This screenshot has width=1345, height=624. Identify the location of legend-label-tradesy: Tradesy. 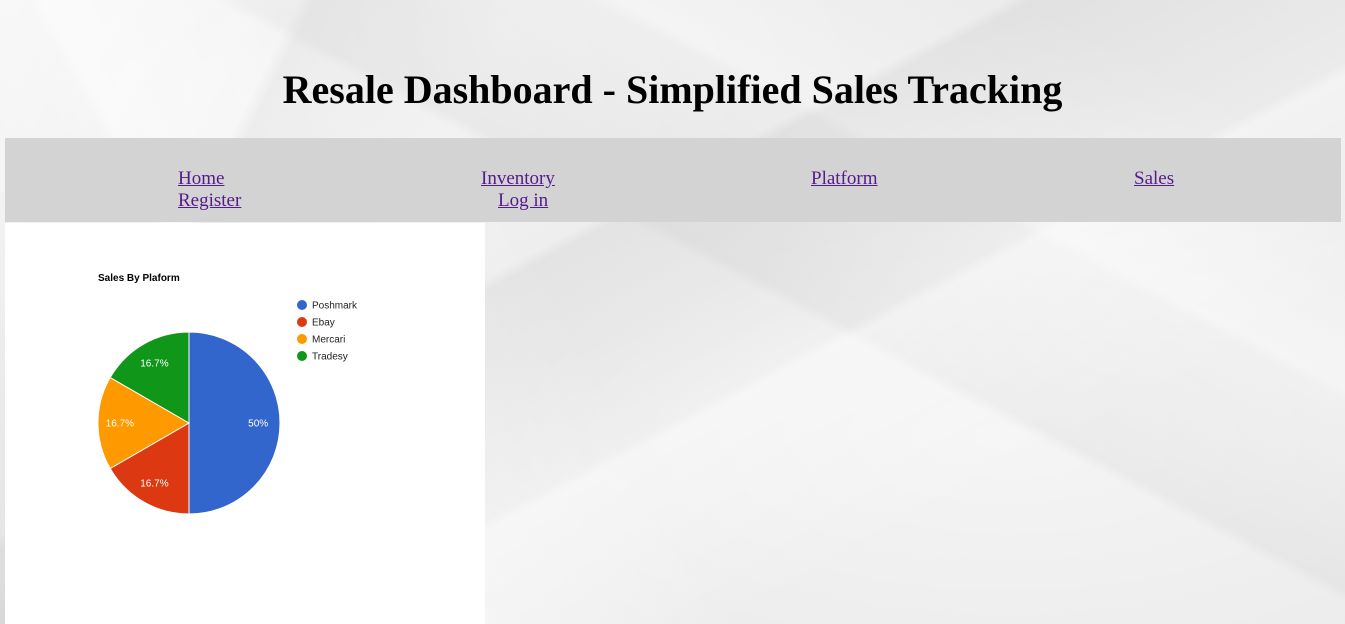
(330, 357).